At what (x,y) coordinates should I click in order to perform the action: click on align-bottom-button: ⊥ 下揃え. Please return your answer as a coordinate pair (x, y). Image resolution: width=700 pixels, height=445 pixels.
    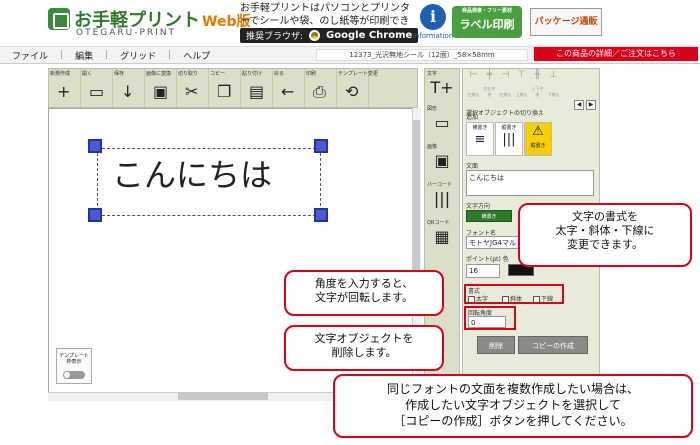
    Looking at the image, I should click on (553, 84).